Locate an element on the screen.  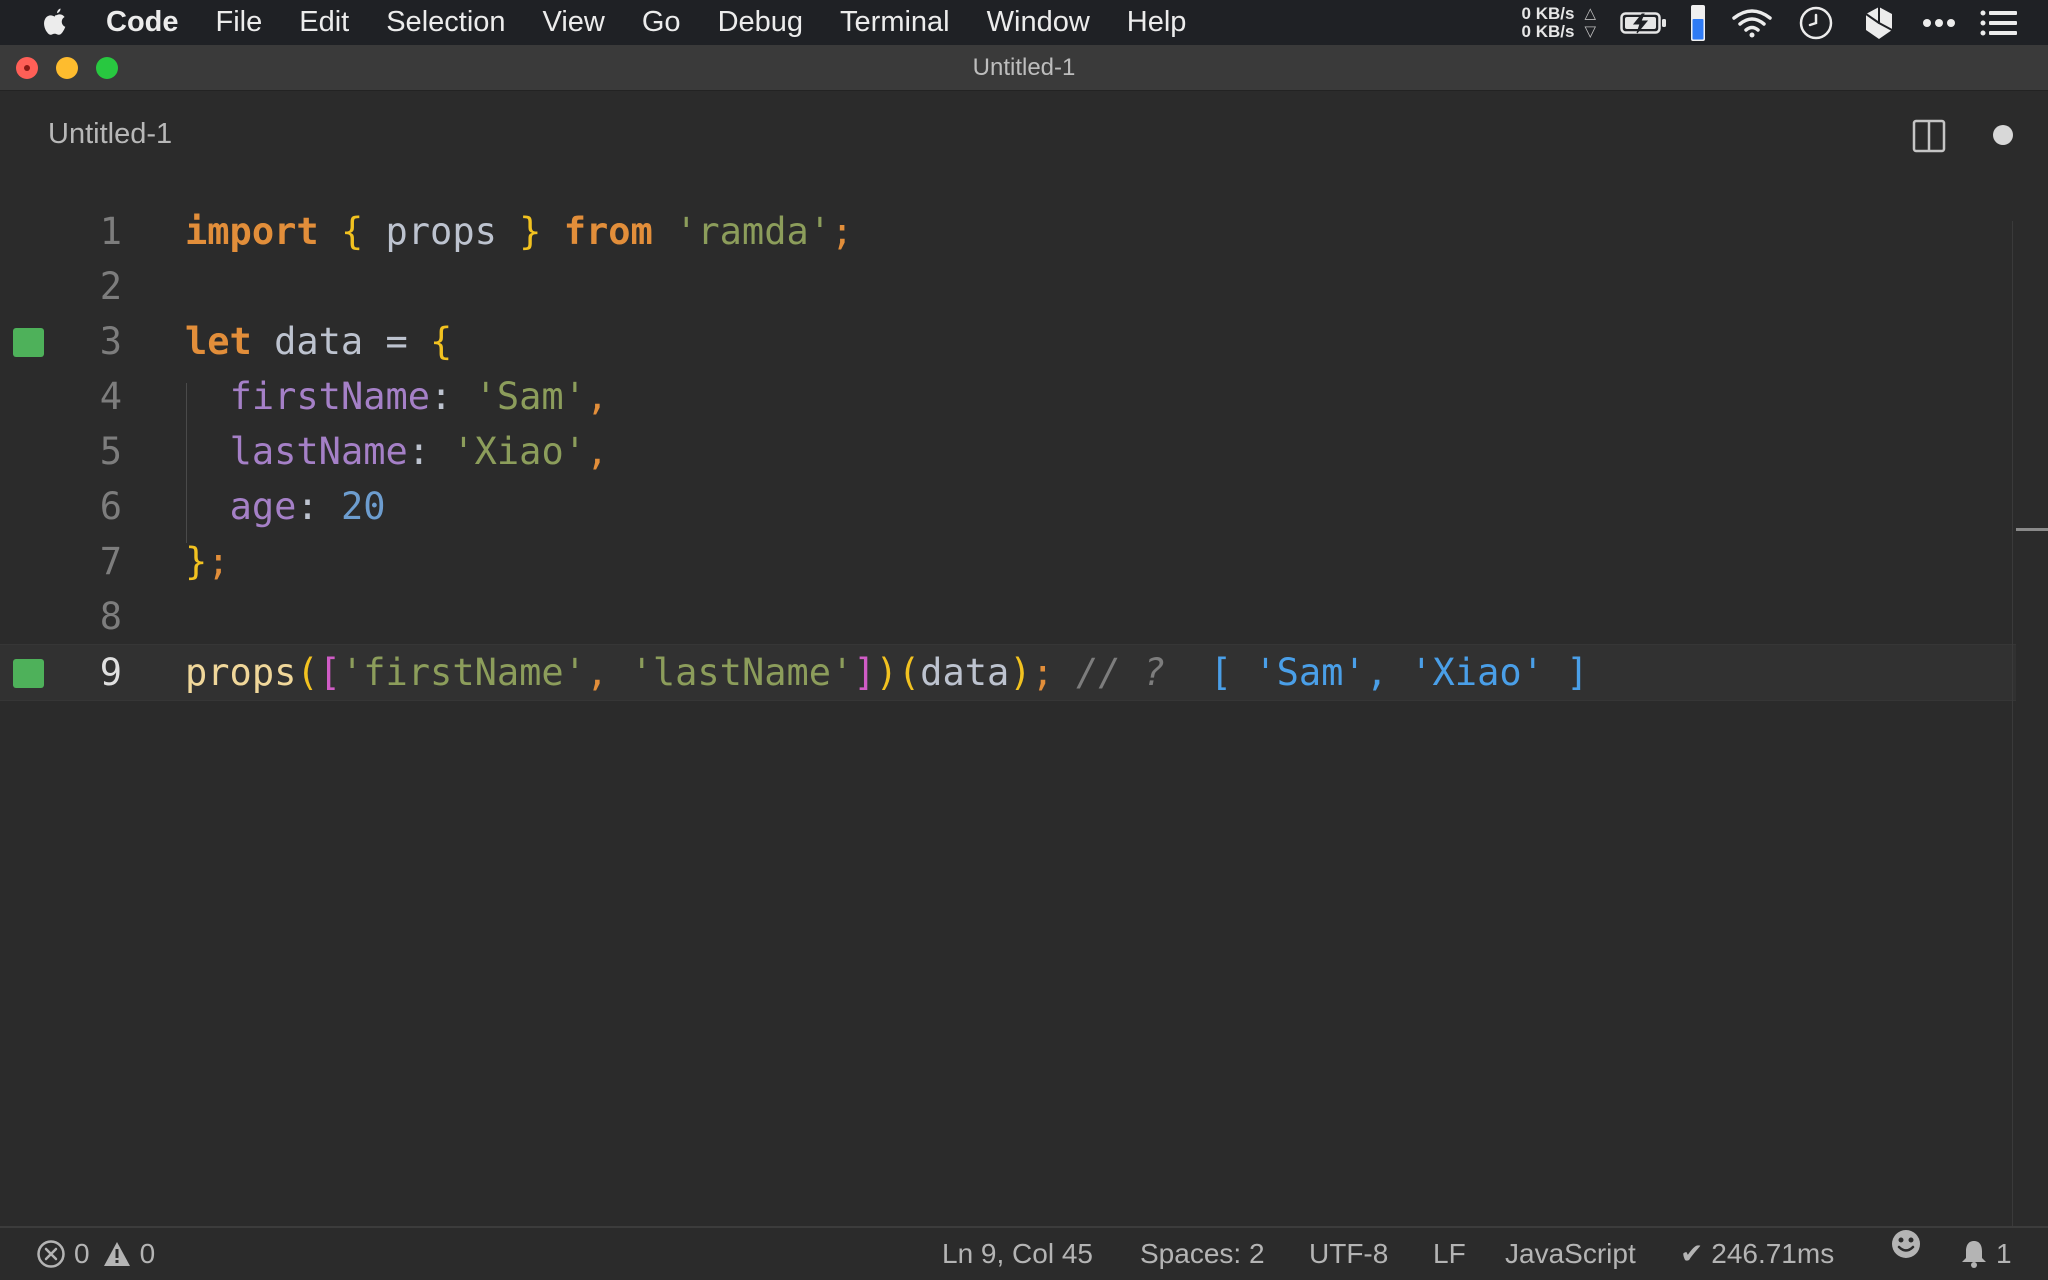
language-mode: JavaScript is located at coordinates (1570, 1254).